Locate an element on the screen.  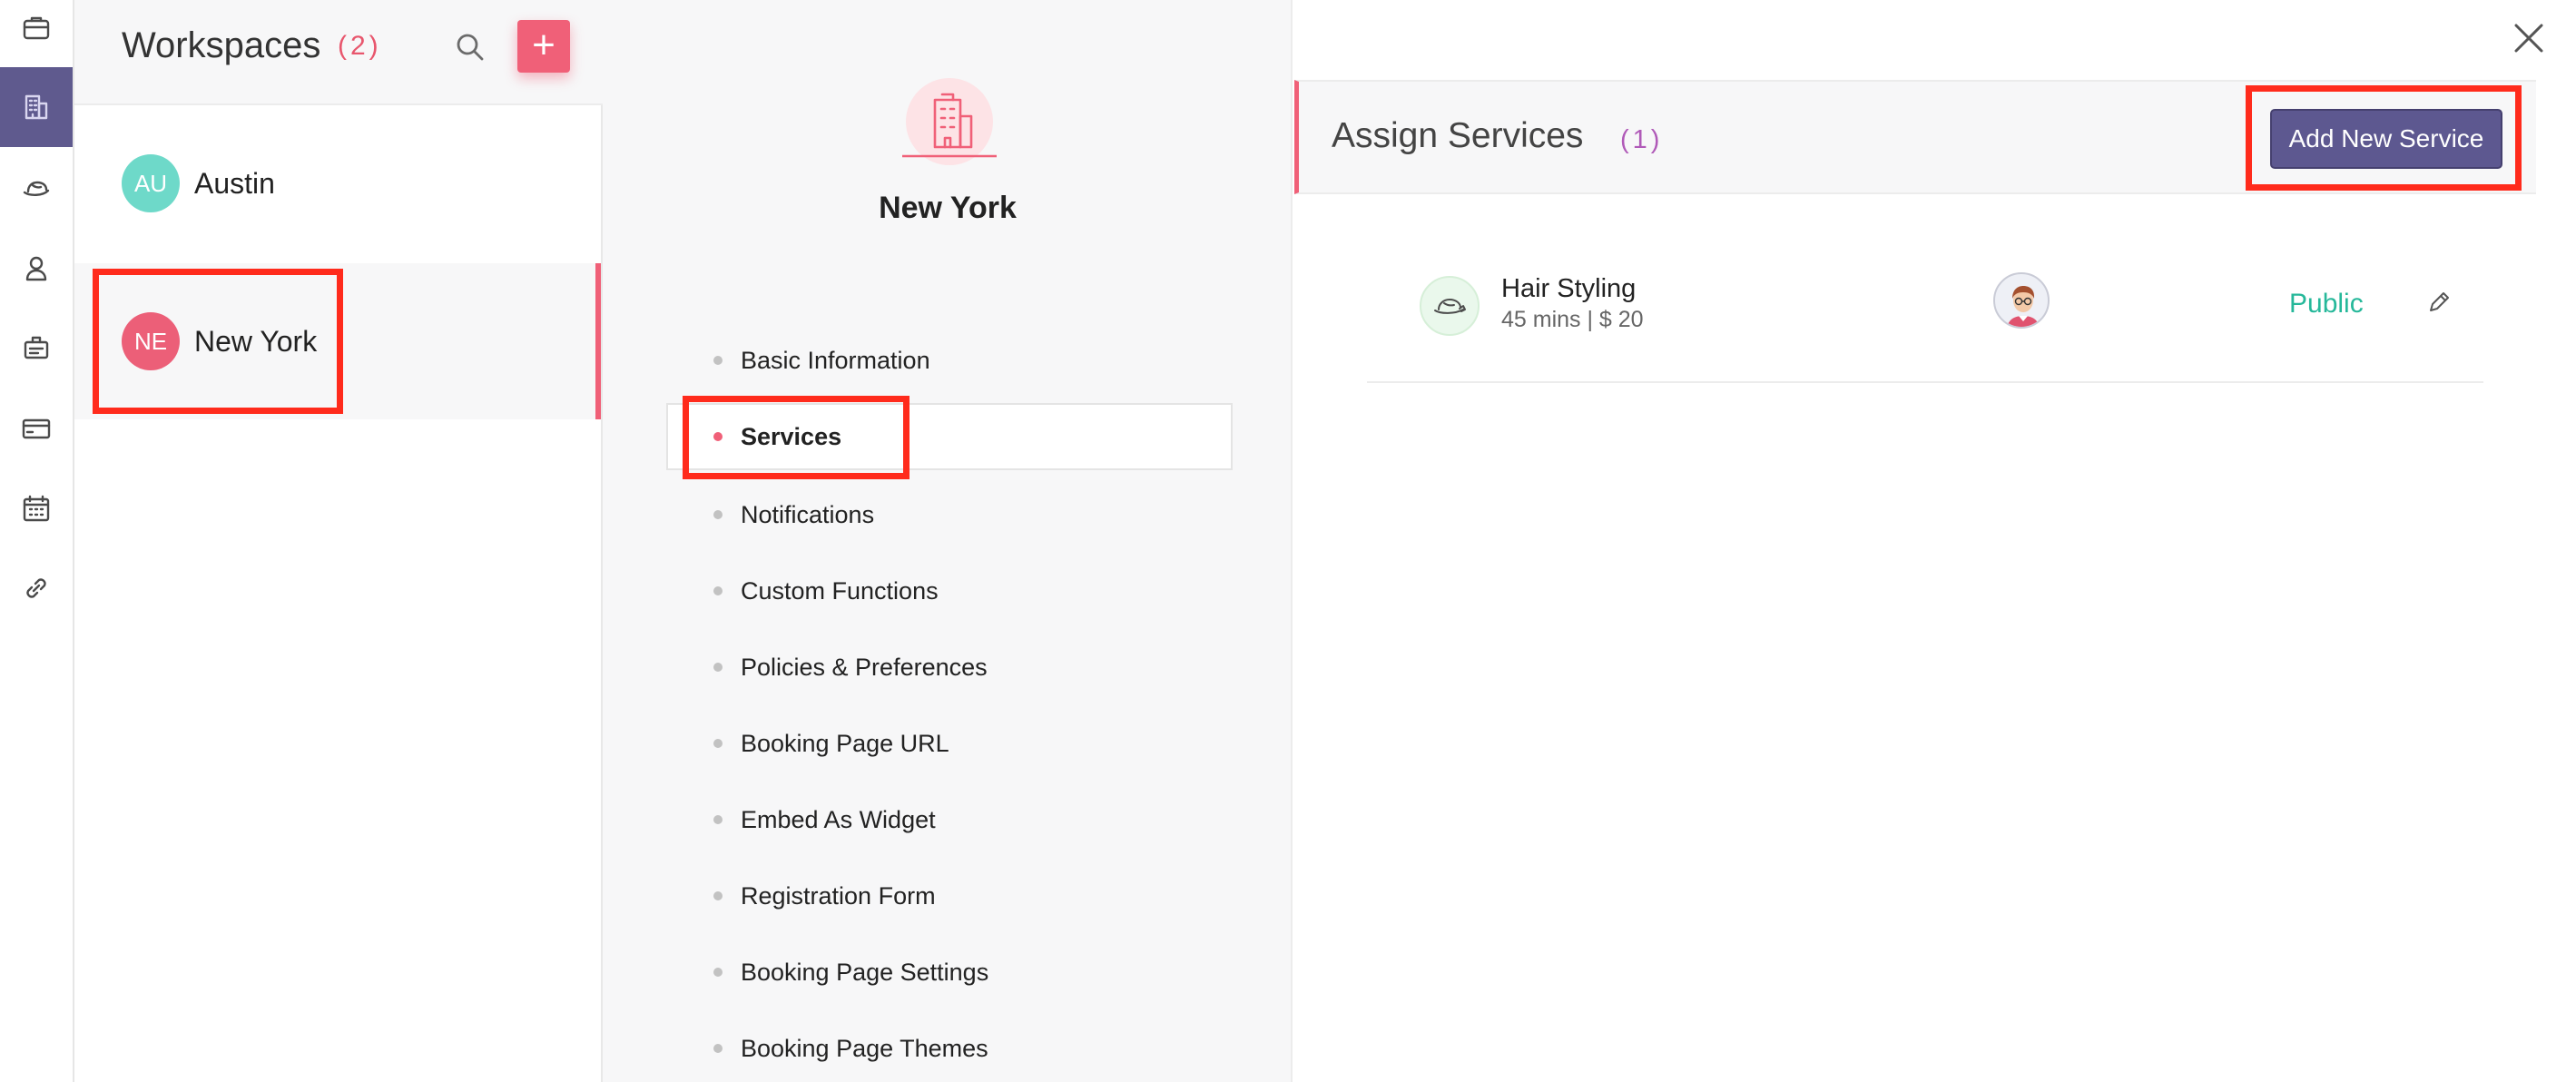
staff-avatar is located at coordinates (2021, 300).